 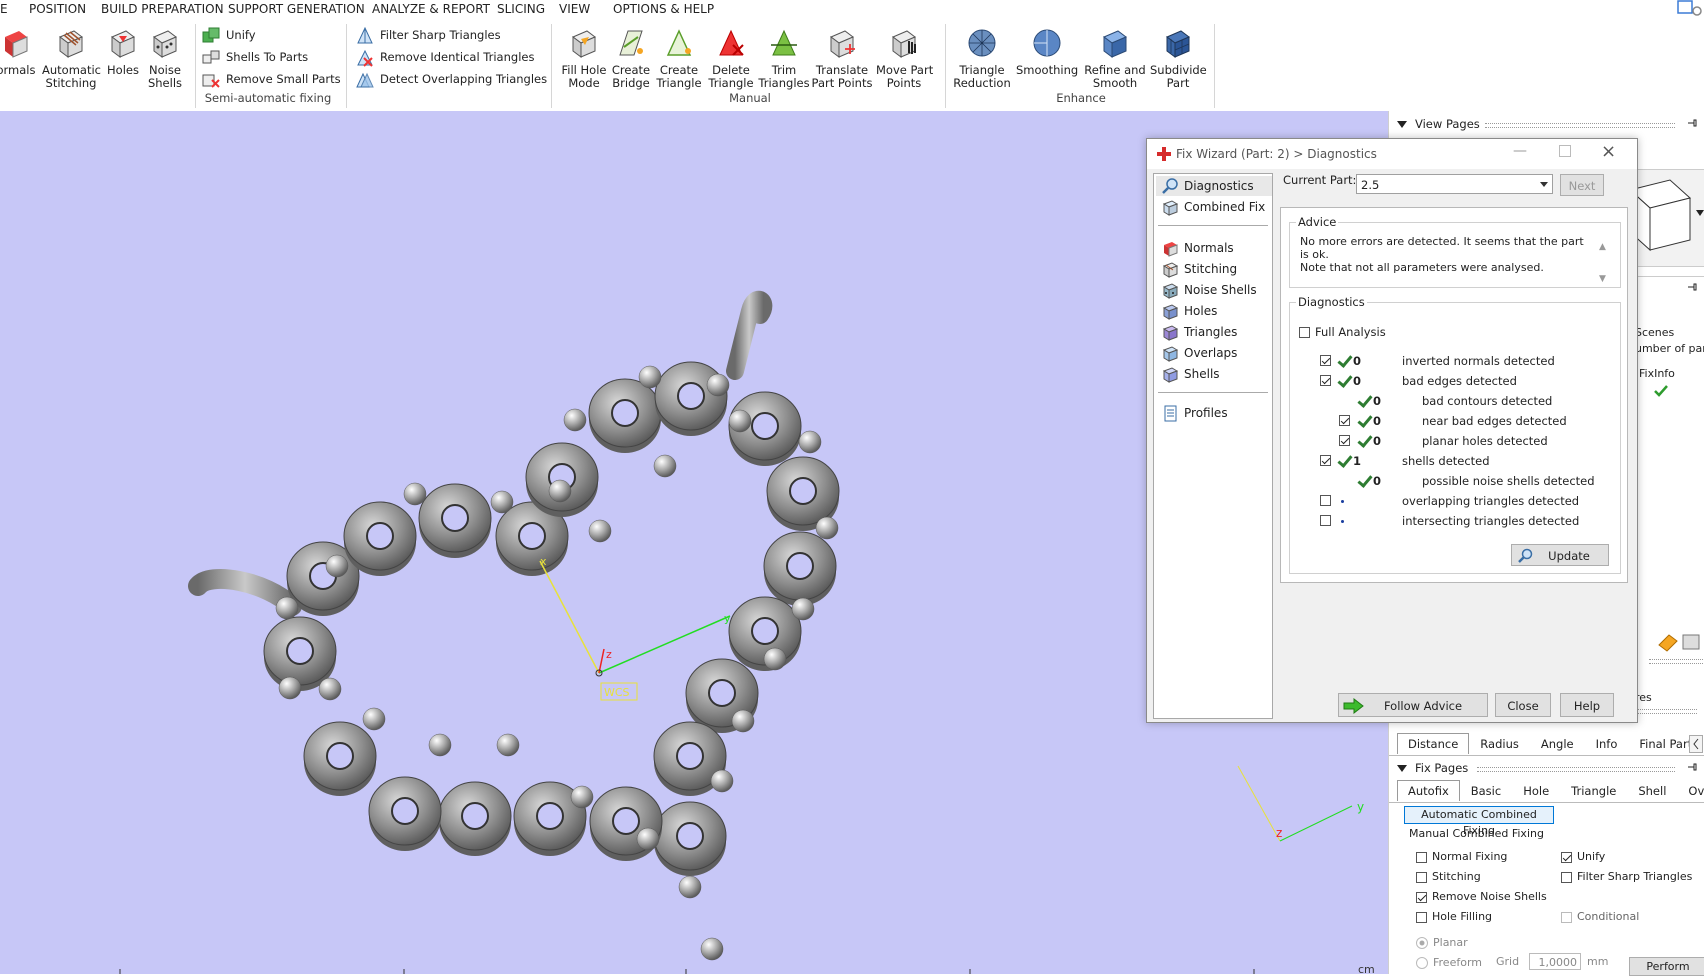 I want to click on fill-hole-mode-button: Fill Hole Mode, so click(x=584, y=57).